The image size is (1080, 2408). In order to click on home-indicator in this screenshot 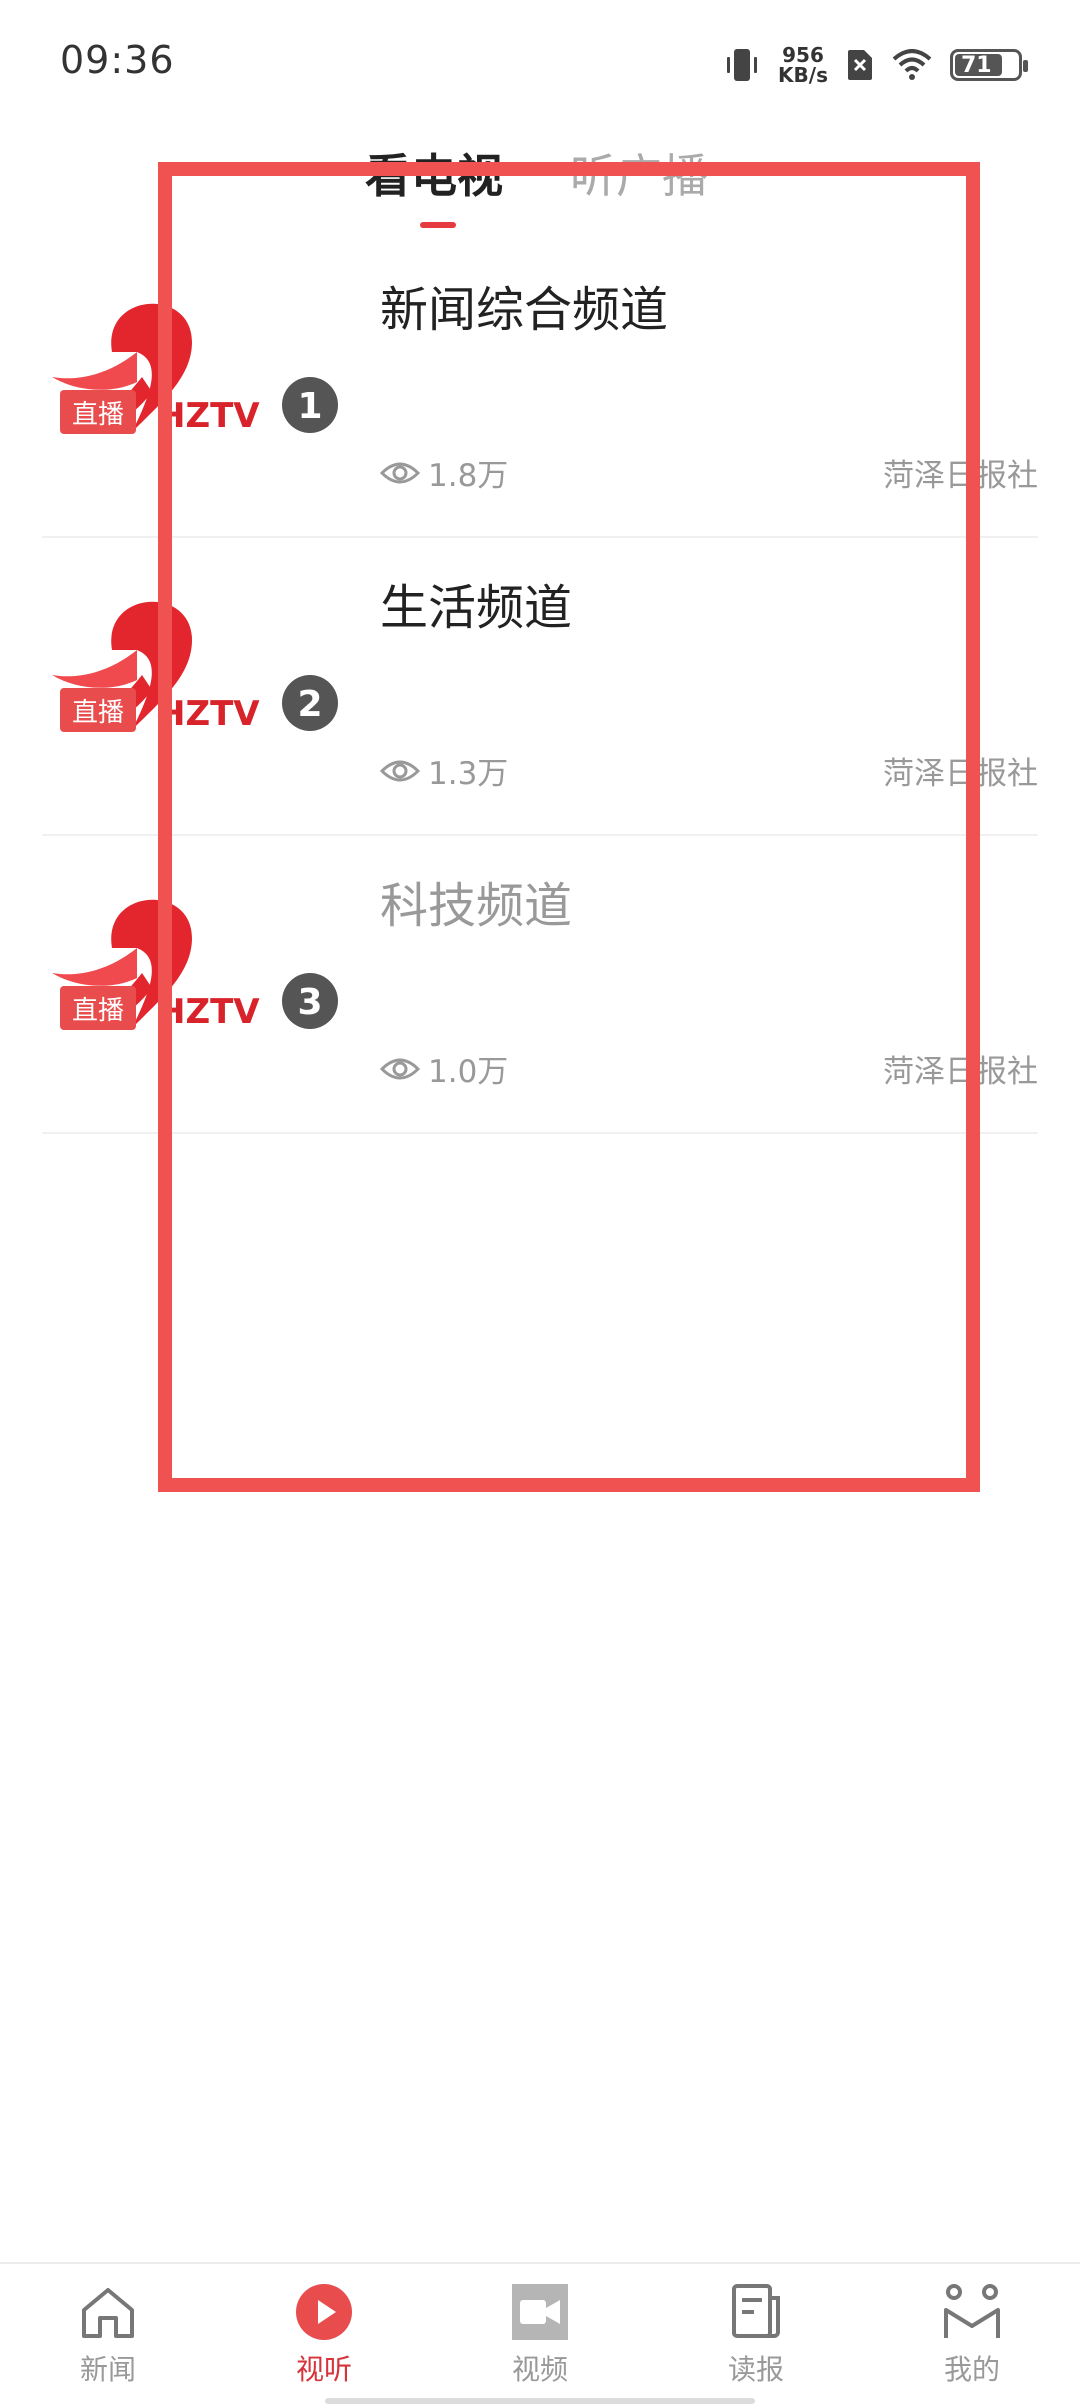, I will do `click(540, 2401)`.